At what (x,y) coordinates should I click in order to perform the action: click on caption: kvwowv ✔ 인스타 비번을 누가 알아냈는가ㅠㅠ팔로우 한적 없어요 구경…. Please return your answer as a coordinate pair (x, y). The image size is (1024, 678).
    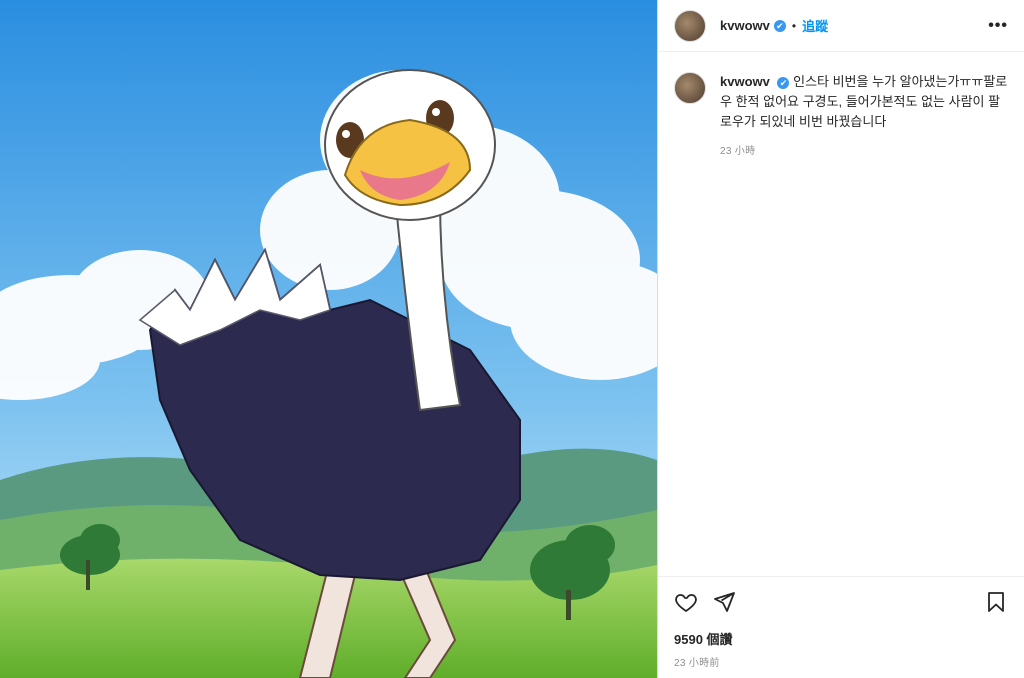
    Looking at the image, I should click on (841, 107).